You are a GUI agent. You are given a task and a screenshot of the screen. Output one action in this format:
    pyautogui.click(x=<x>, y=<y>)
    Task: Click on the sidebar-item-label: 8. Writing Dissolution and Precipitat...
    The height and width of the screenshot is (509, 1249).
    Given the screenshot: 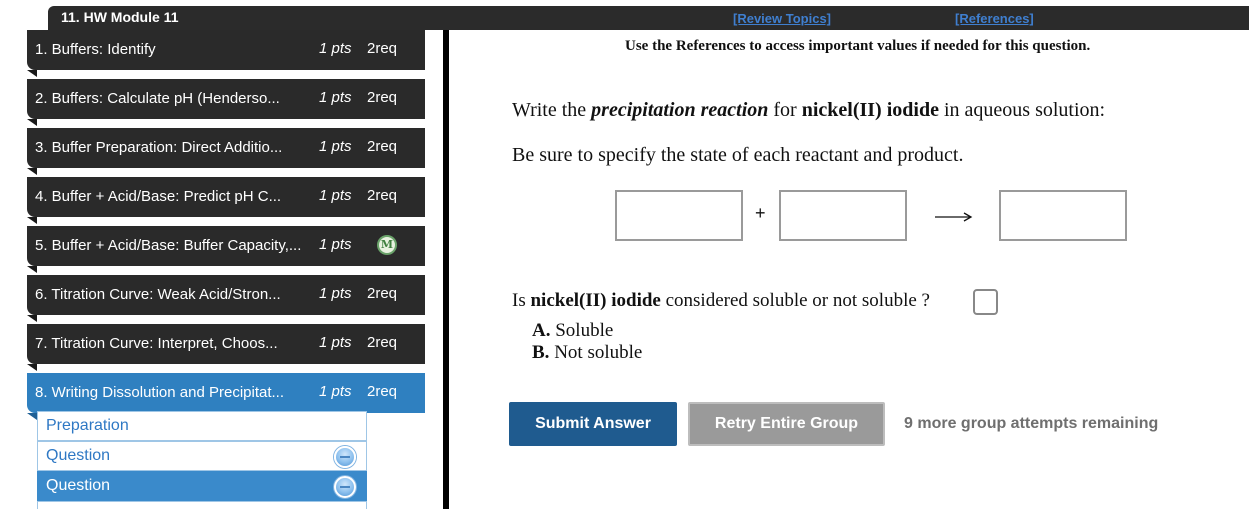 What is the action you would take?
    pyautogui.click(x=160, y=392)
    